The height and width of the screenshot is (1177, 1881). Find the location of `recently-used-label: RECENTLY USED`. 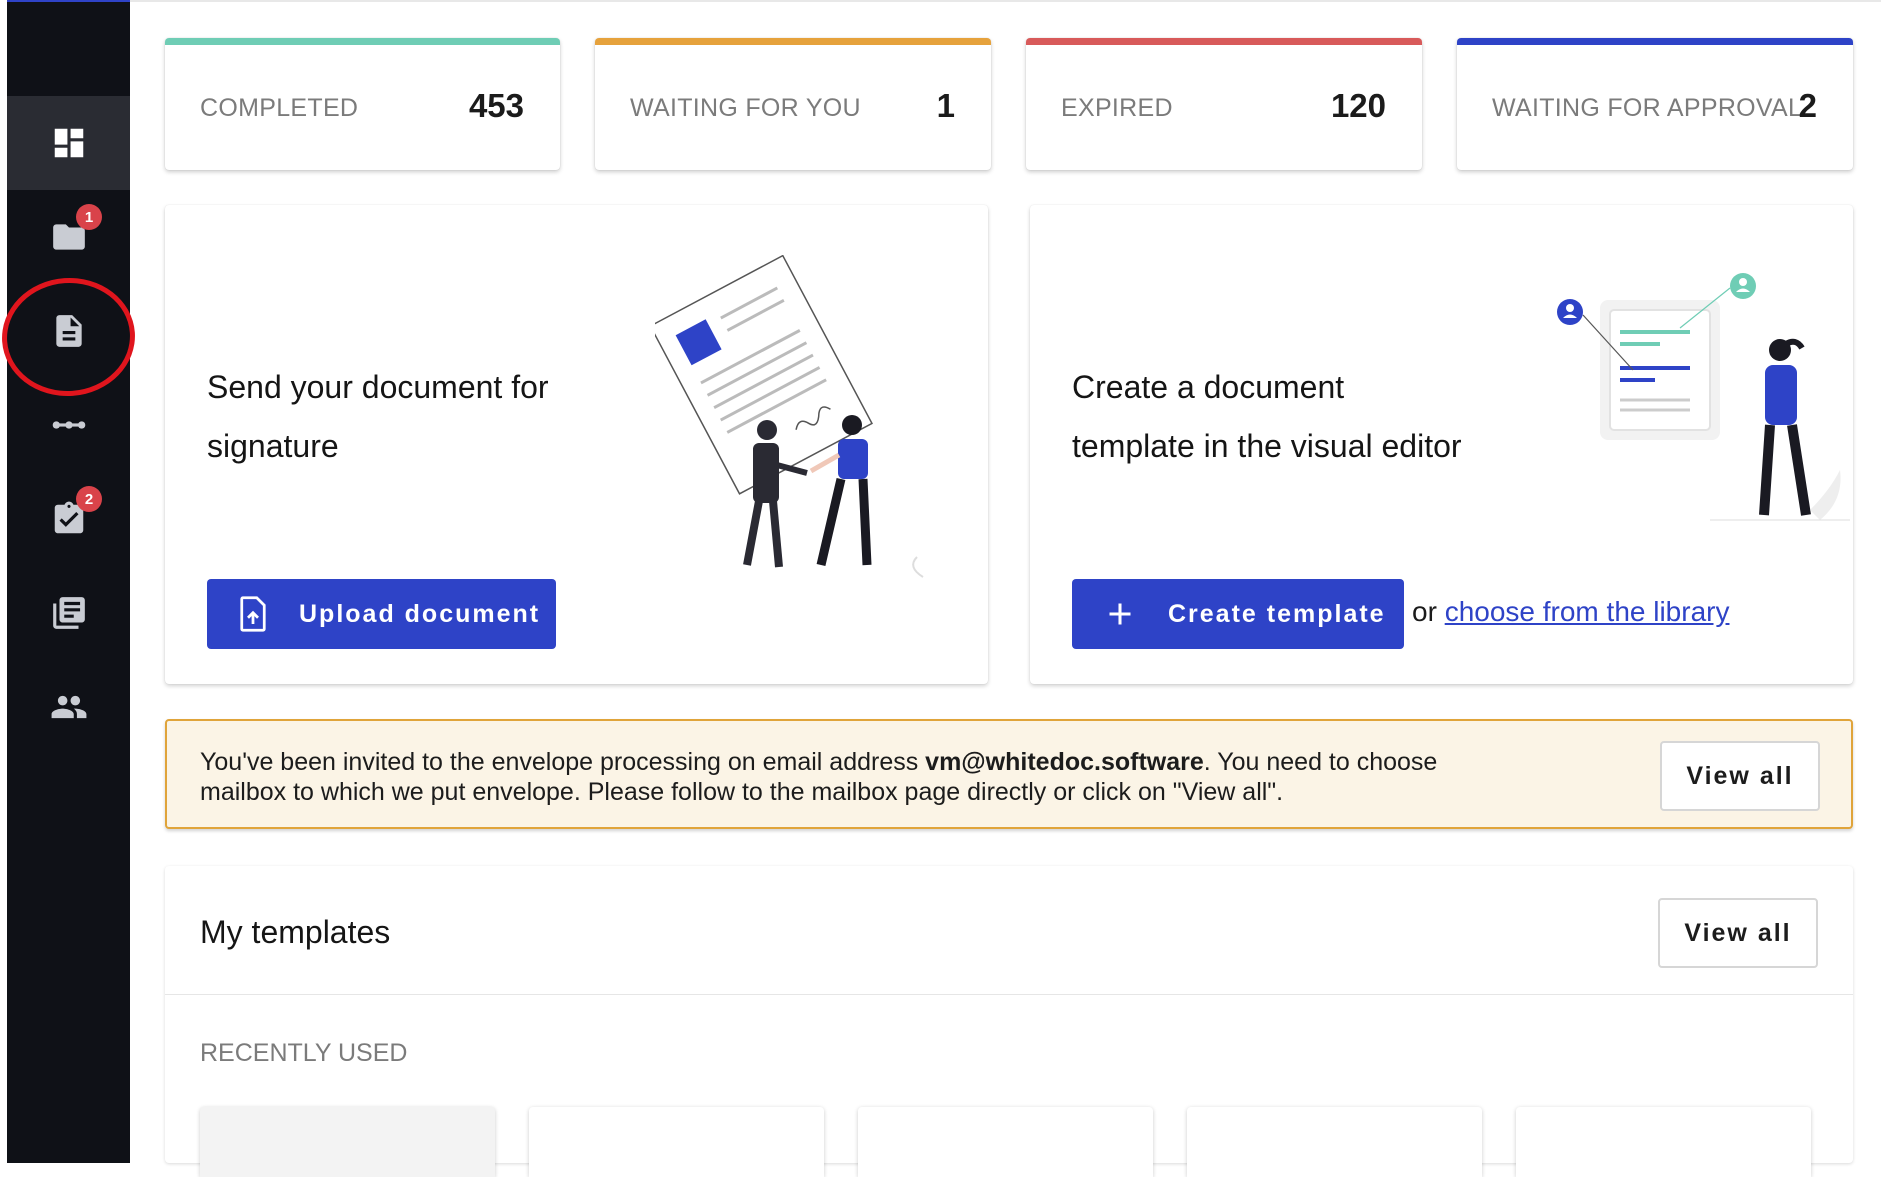

recently-used-label: RECENTLY USED is located at coordinates (304, 1053).